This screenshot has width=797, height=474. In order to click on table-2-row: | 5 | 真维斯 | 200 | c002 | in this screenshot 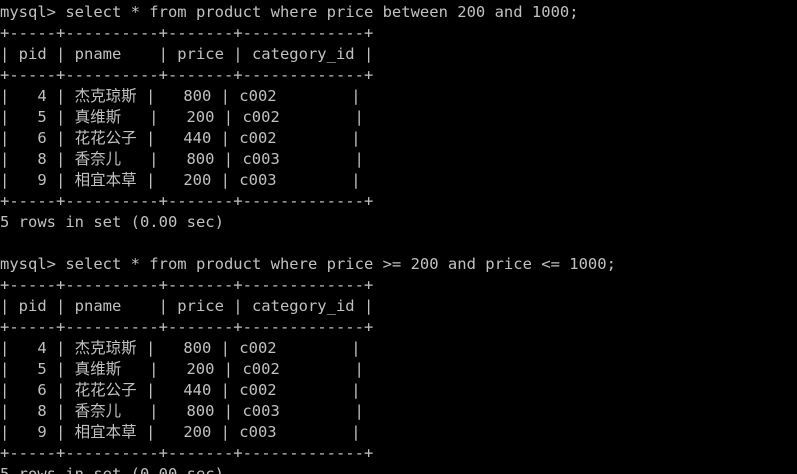, I will do `click(182, 369)`.